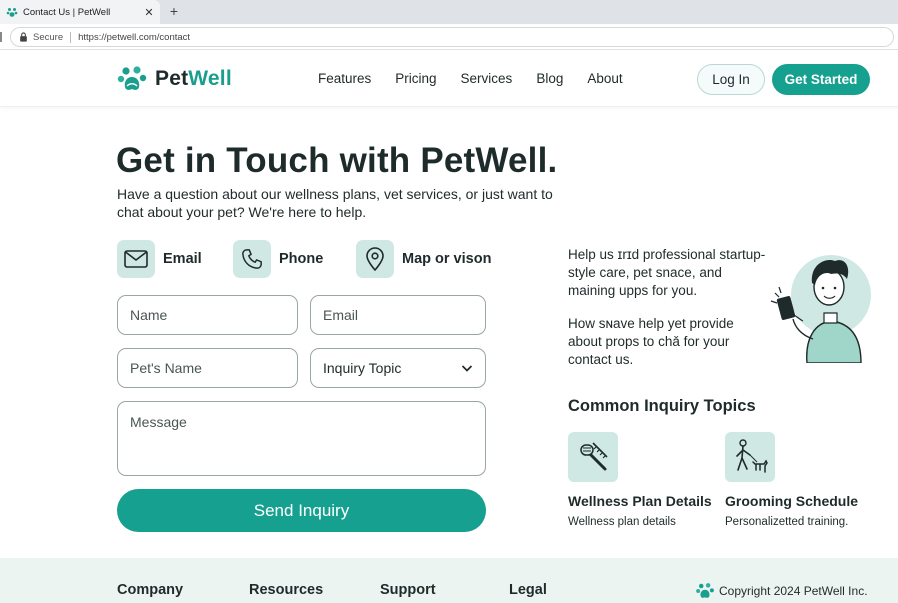 The width and height of the screenshot is (898, 603). I want to click on contact-method-map-box, so click(375, 259).